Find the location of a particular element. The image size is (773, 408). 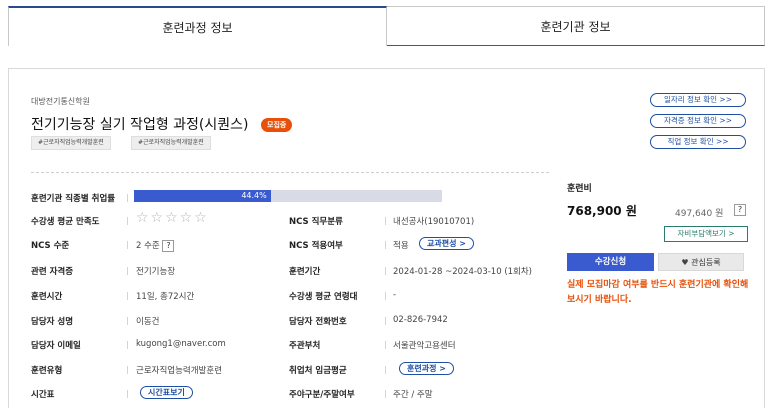

license-value: 전기기능장 is located at coordinates (156, 272).